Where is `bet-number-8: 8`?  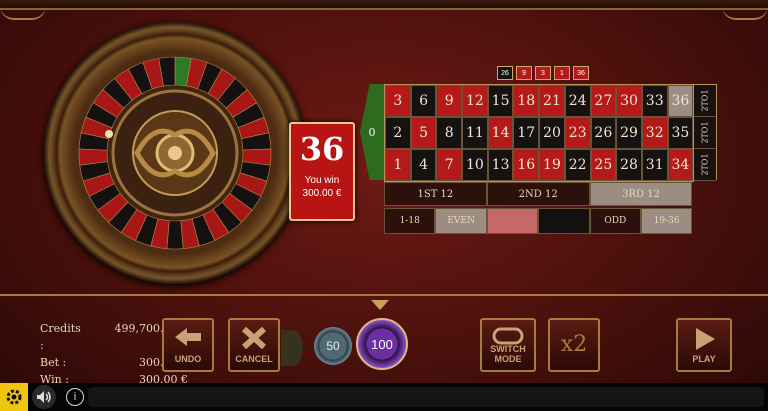 bet-number-8: 8 is located at coordinates (449, 133).